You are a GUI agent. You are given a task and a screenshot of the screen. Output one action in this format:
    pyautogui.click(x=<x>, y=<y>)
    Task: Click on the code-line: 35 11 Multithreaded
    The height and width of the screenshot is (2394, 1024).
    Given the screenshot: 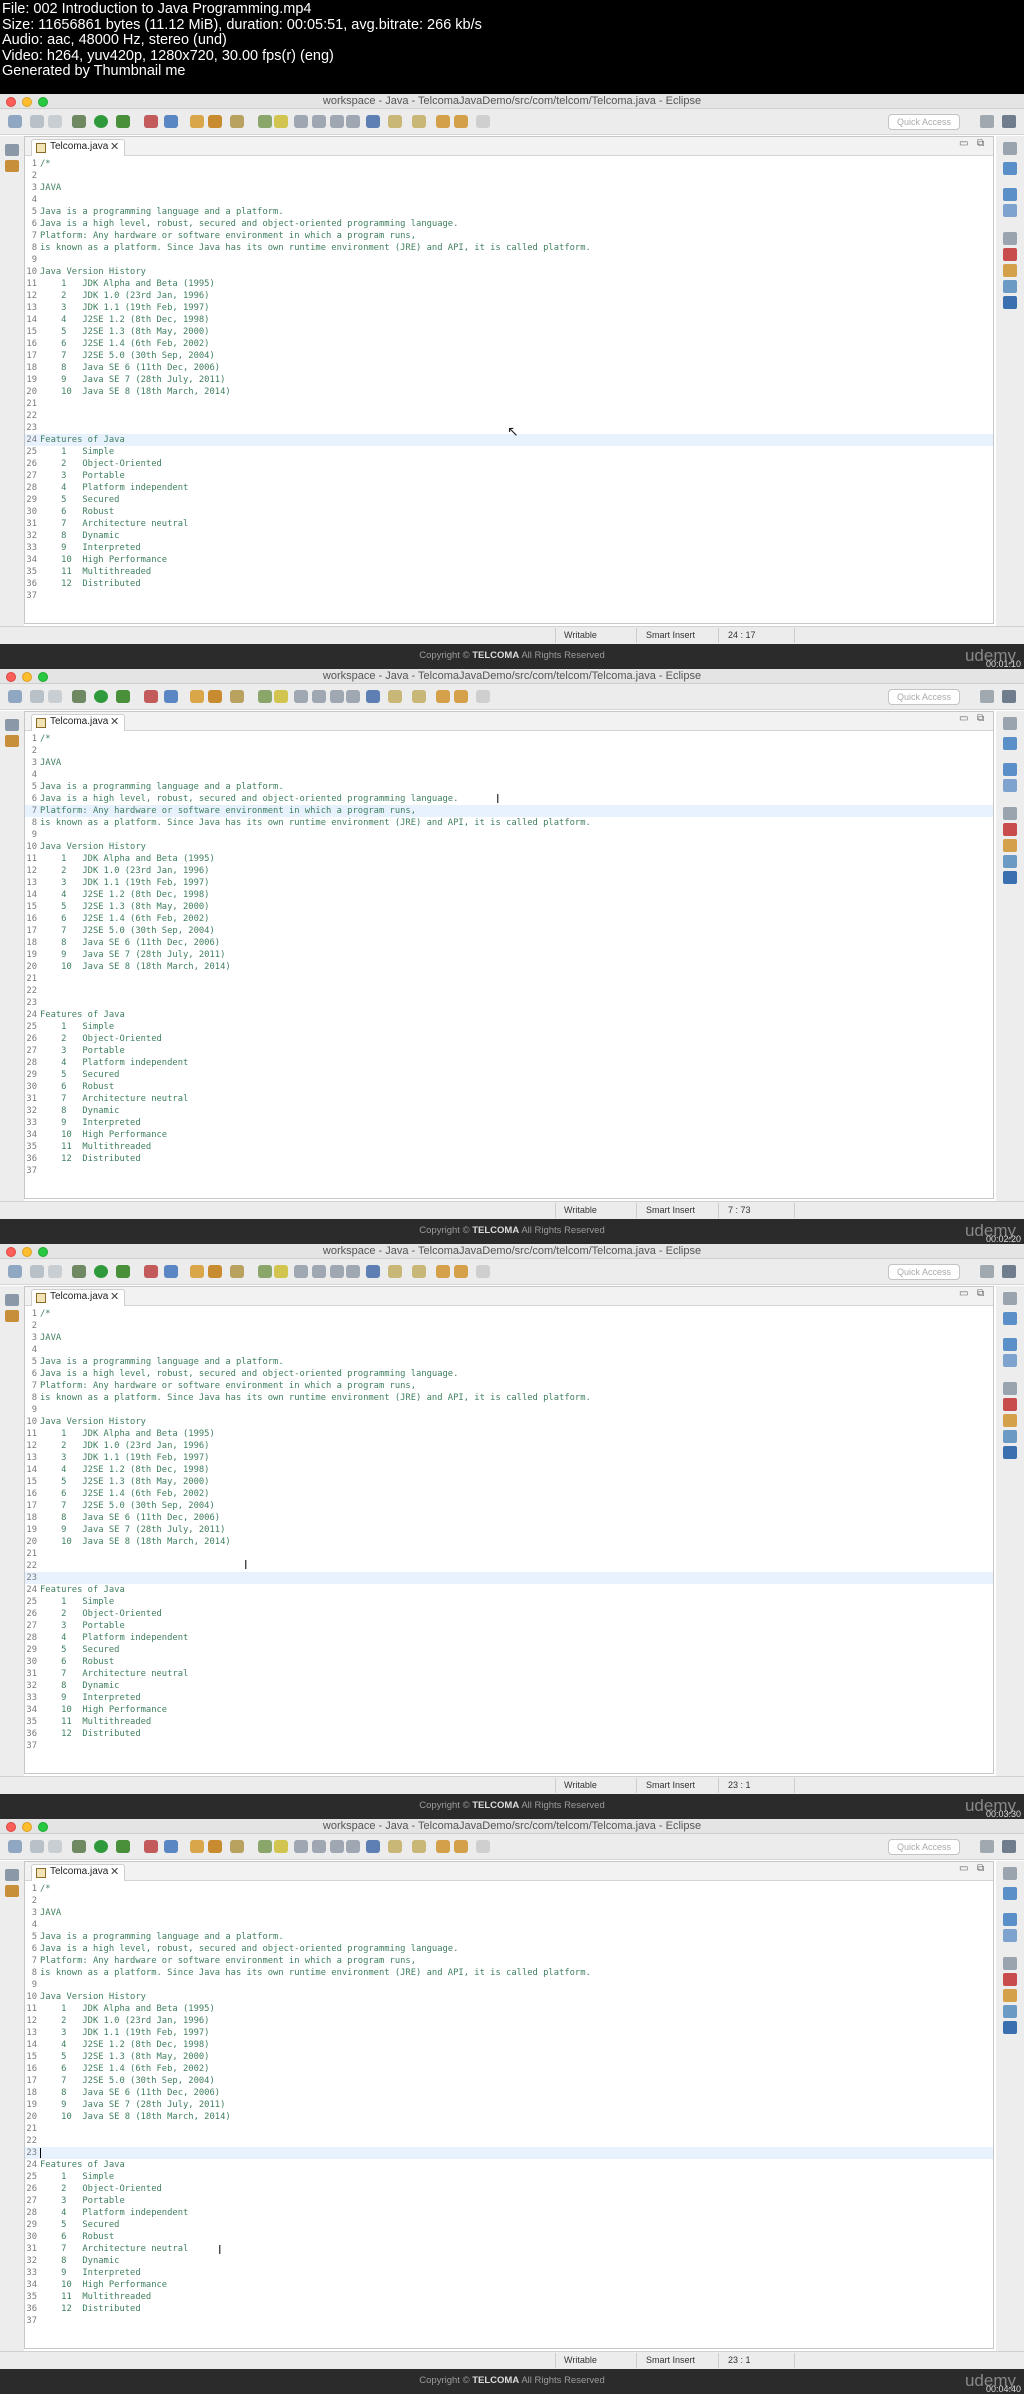 What is the action you would take?
    pyautogui.click(x=509, y=2297)
    